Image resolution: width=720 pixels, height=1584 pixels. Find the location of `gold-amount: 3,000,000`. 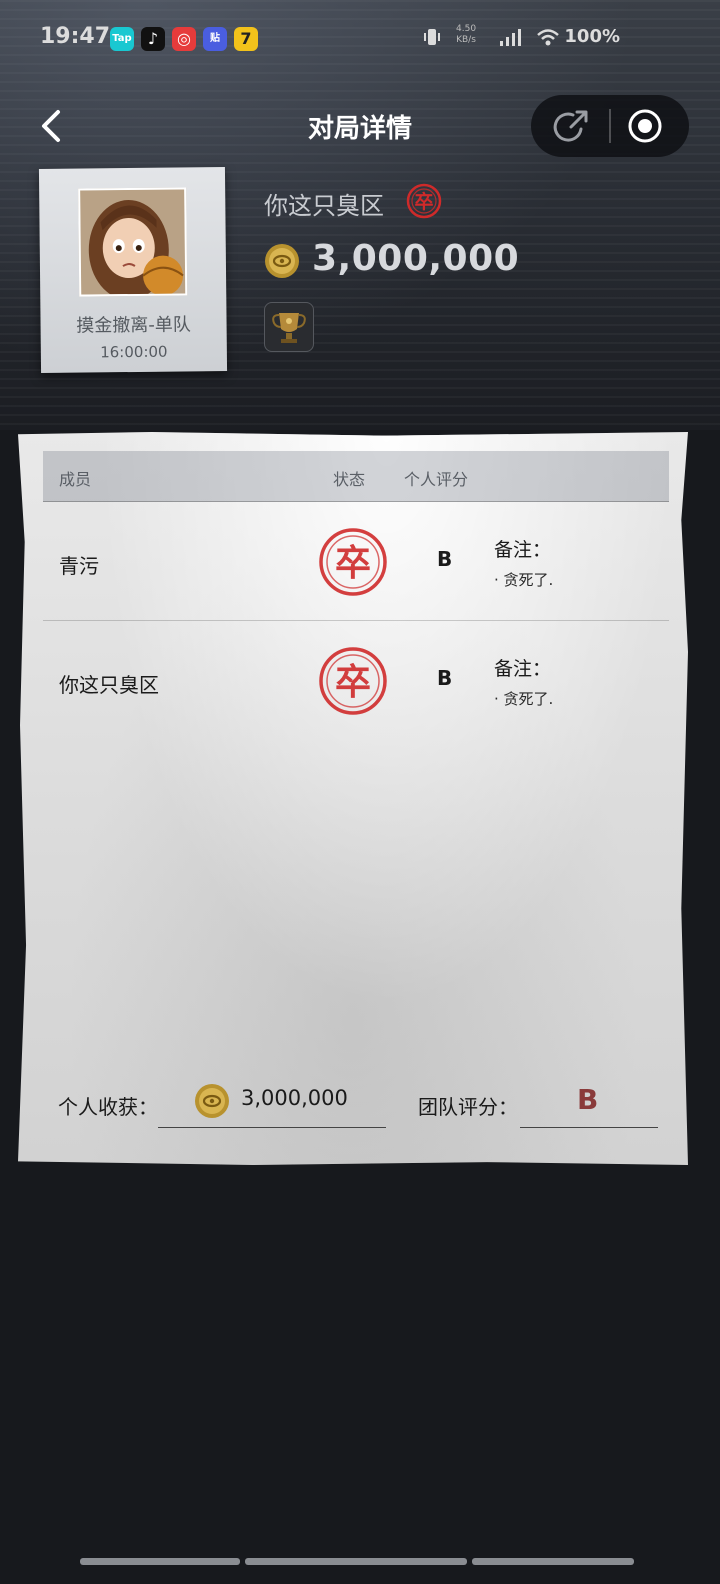

gold-amount: 3,000,000 is located at coordinates (416, 258).